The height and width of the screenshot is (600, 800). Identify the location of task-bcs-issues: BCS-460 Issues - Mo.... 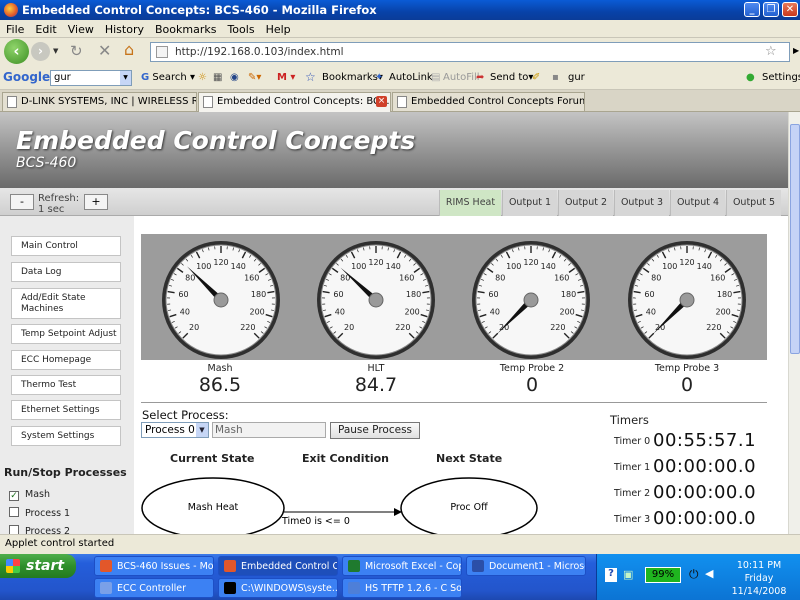
(154, 566).